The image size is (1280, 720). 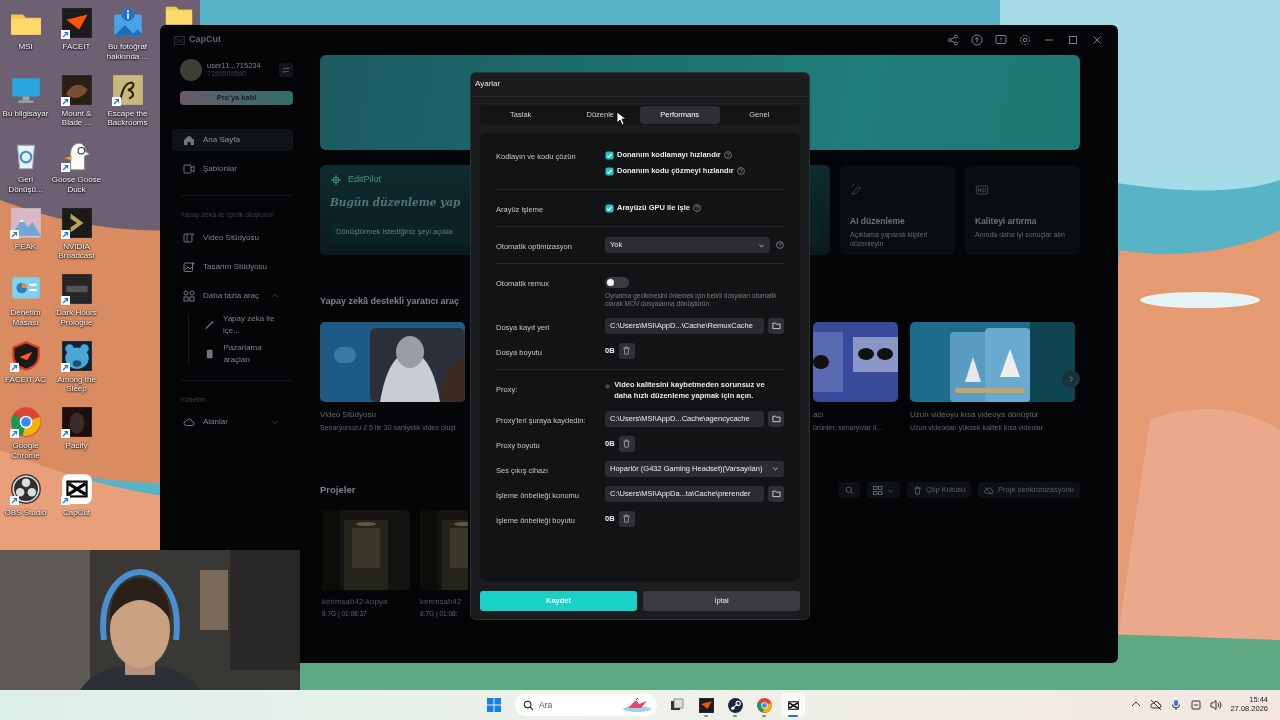 I want to click on windows-icon, so click(x=494, y=705).